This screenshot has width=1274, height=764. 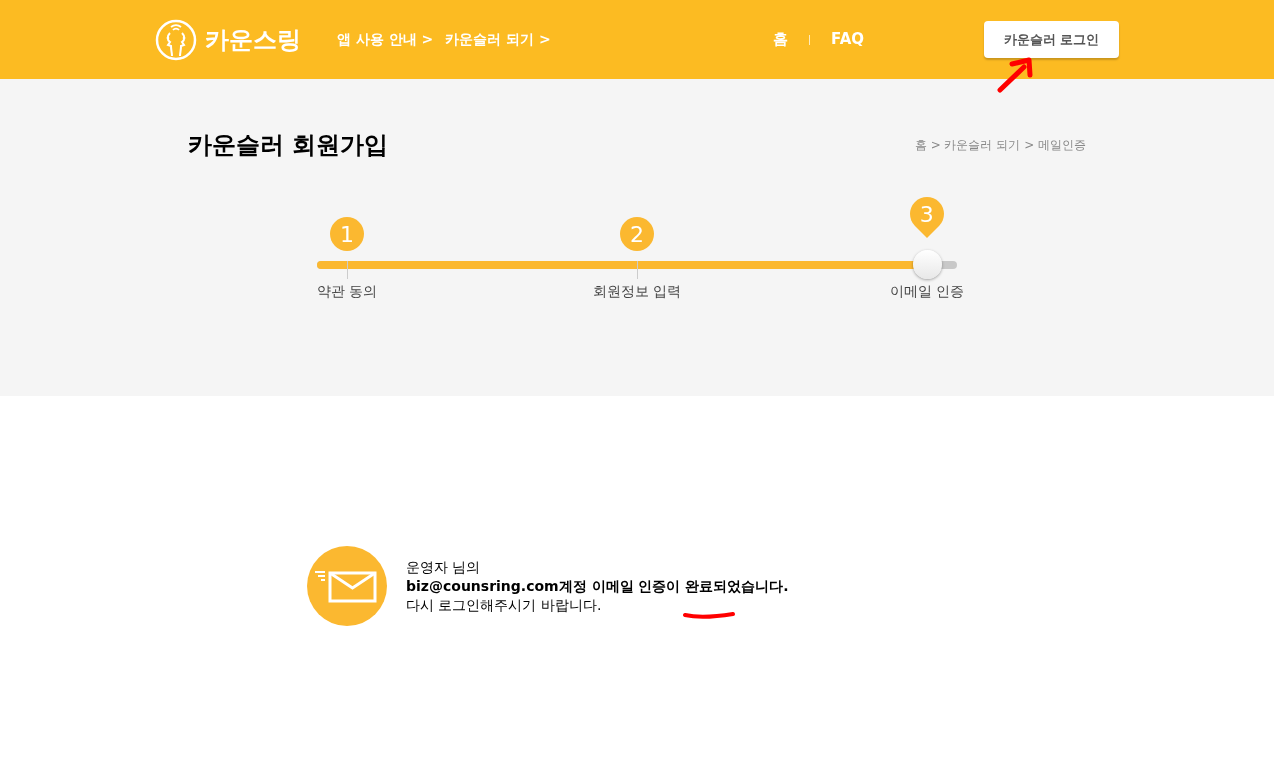 What do you see at coordinates (709, 615) in the screenshot?
I see `annotation-underline` at bounding box center [709, 615].